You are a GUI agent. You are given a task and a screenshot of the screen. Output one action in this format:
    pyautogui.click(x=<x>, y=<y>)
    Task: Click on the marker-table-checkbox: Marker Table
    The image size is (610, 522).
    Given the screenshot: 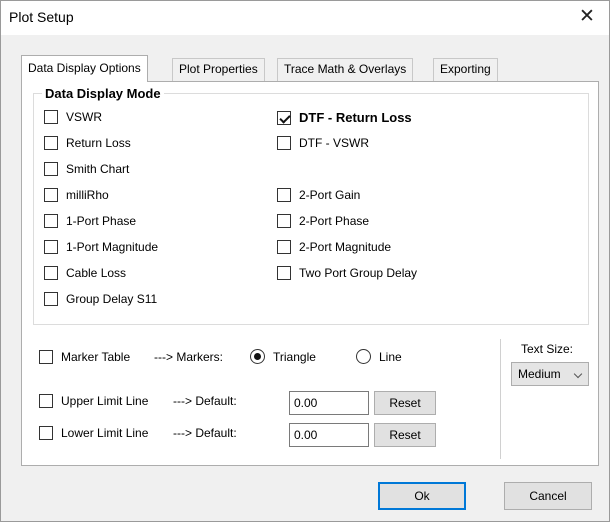 What is the action you would take?
    pyautogui.click(x=84, y=357)
    